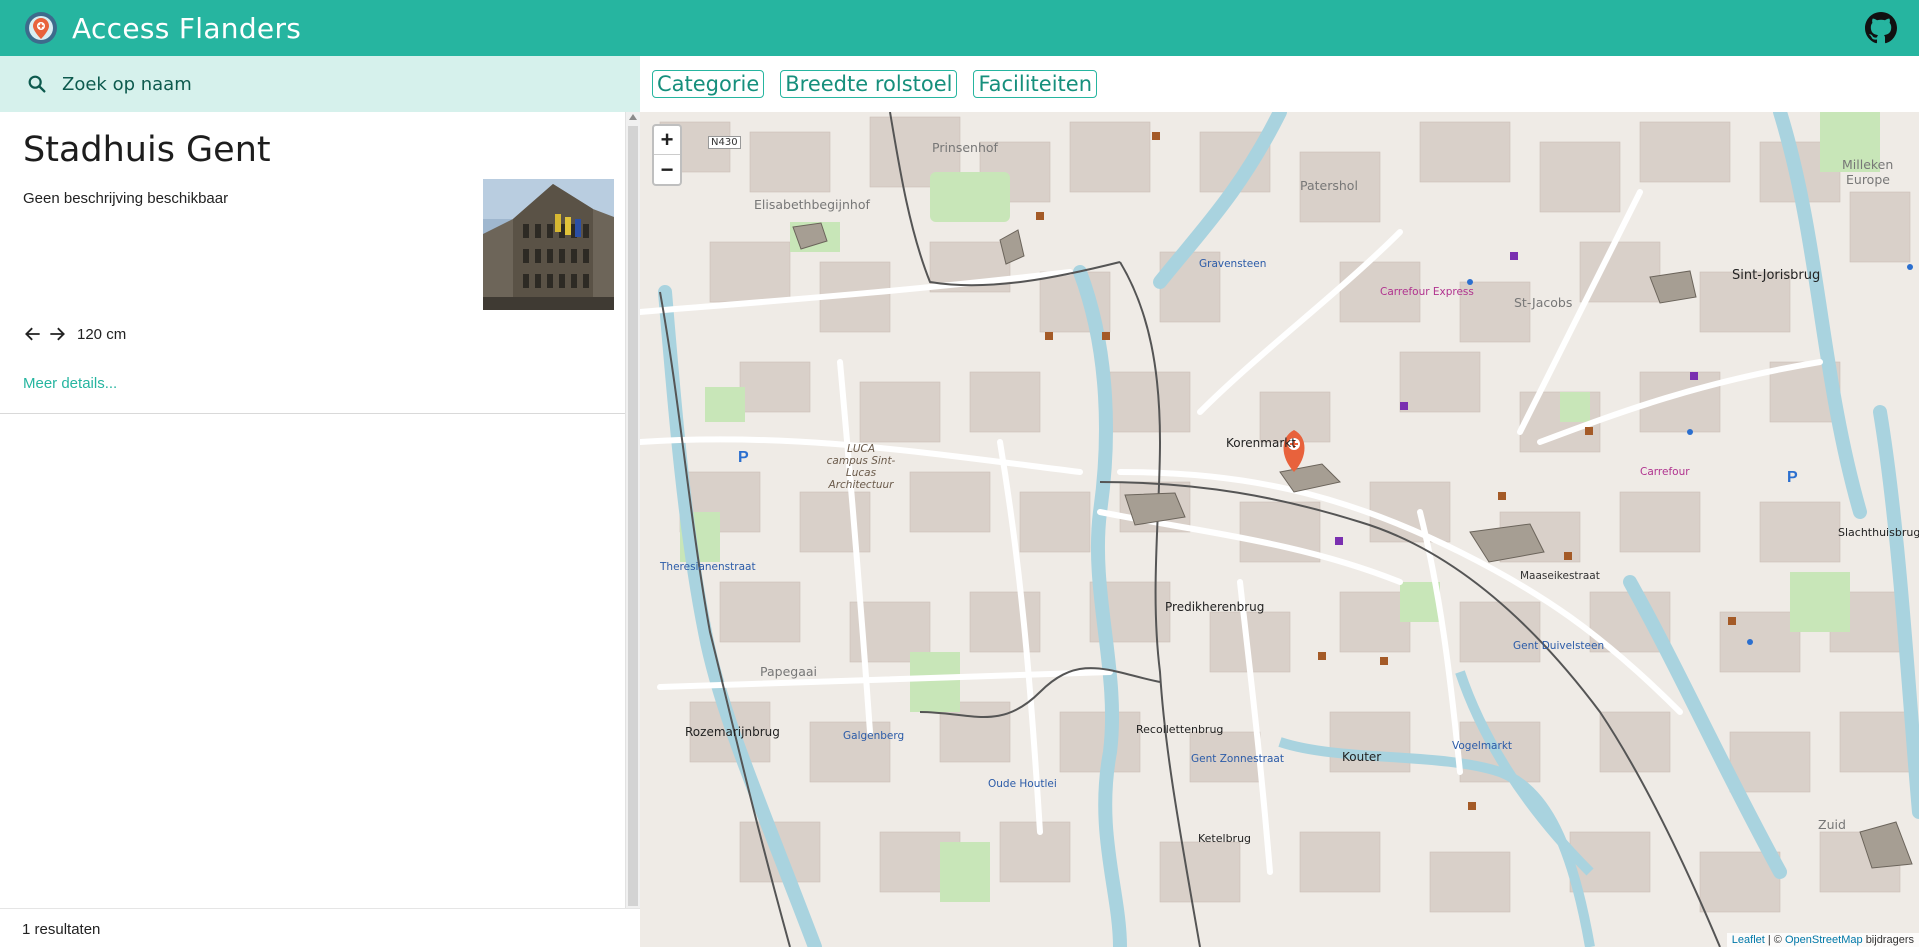 The image size is (1919, 947). I want to click on map-label: Patershol, so click(1329, 185).